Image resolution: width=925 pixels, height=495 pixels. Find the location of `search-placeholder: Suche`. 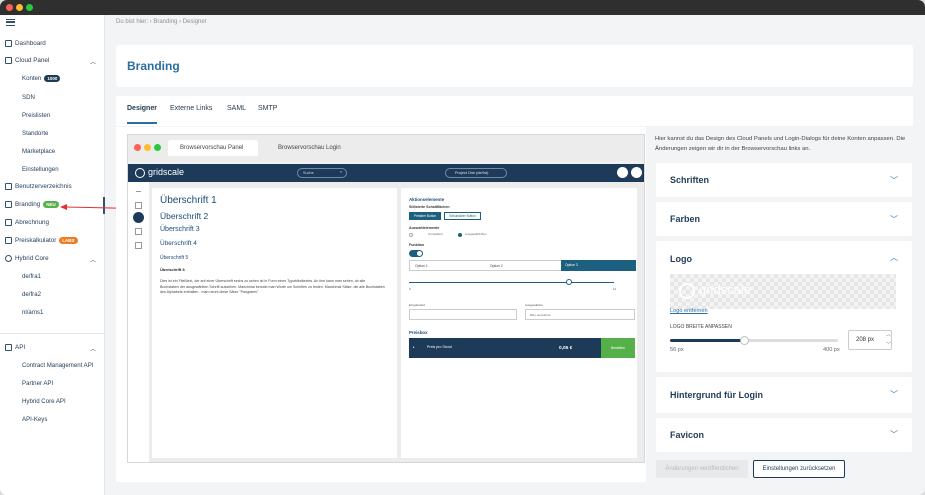

search-placeholder: Suche is located at coordinates (308, 173).